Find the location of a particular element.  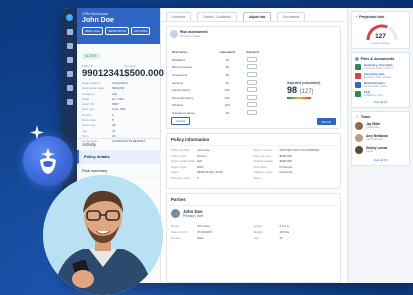

projected-risk-sub: Lower is better is located at coordinates (380, 43).